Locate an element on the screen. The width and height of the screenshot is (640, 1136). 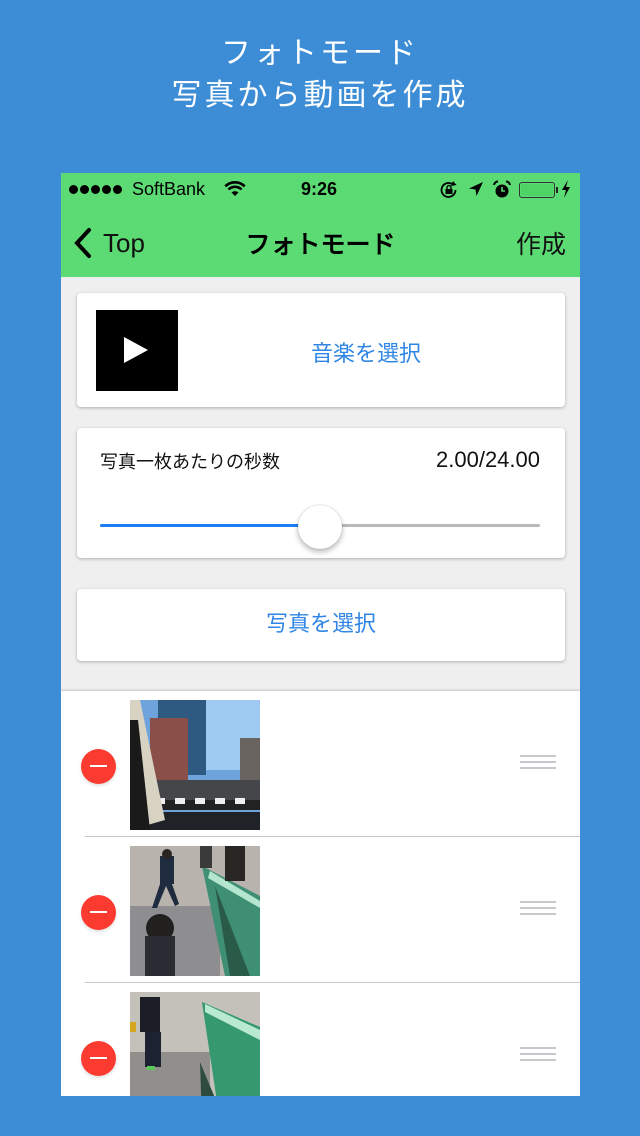
battery-icon is located at coordinates (537, 190).